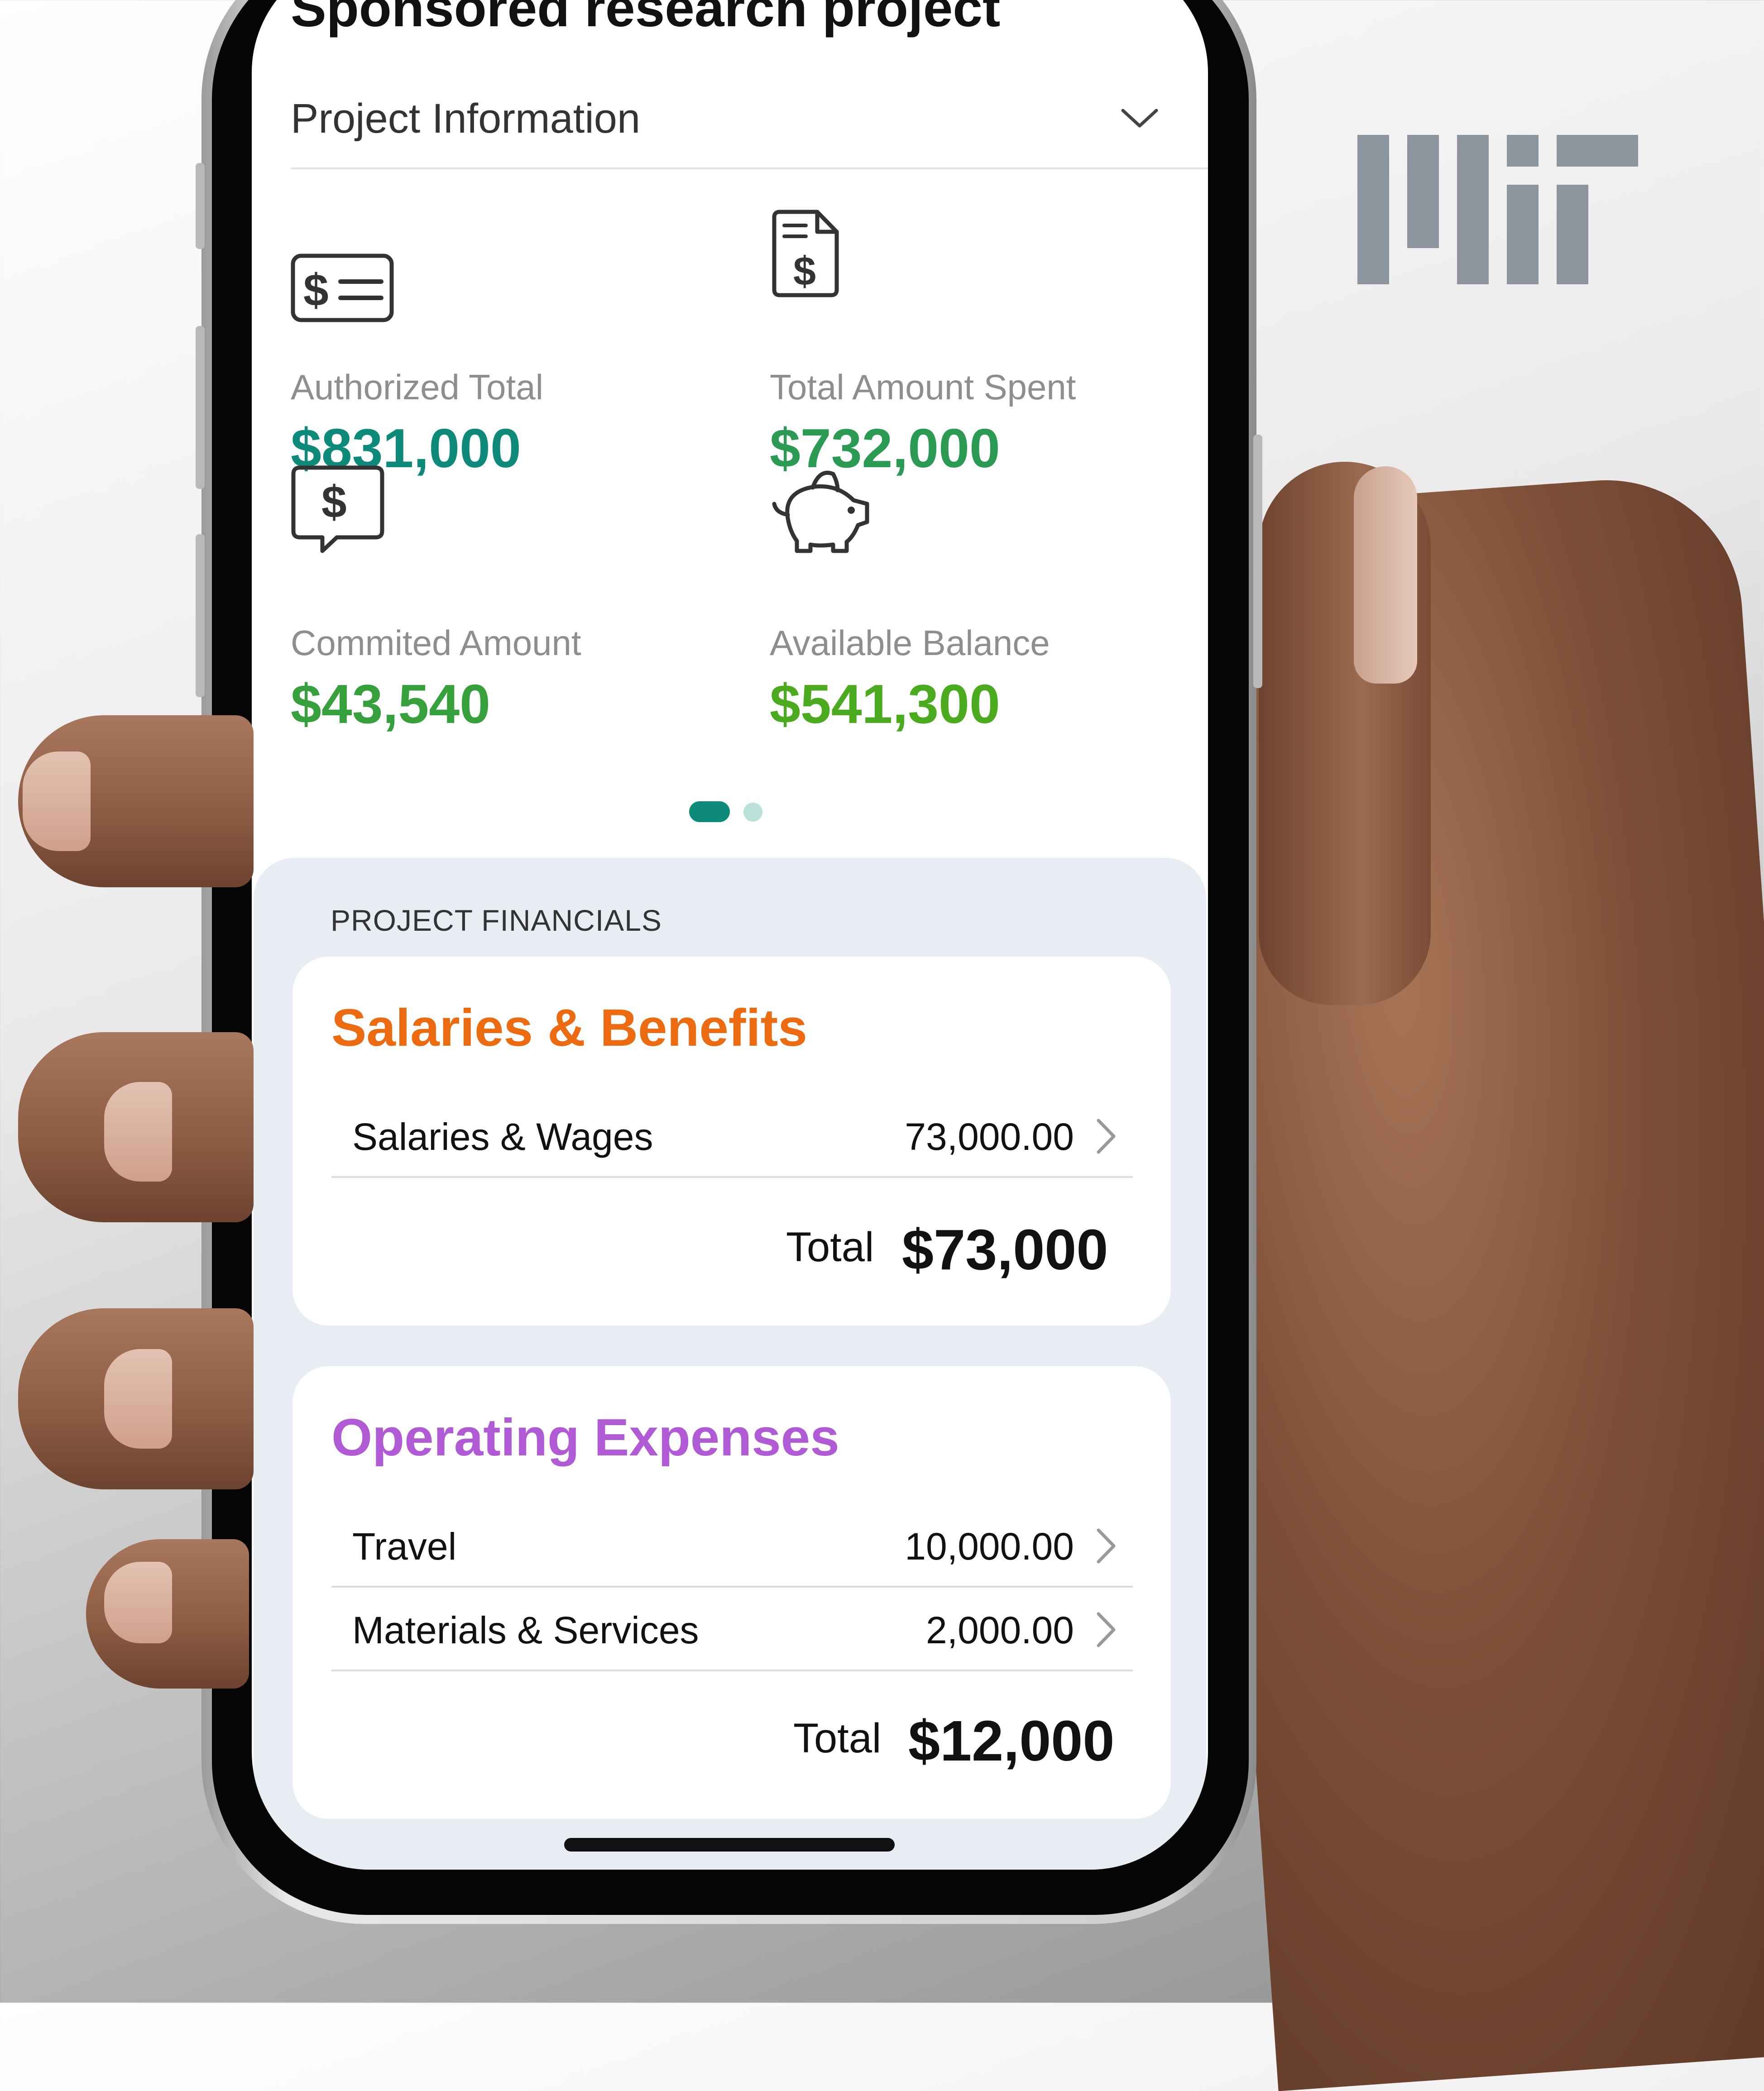  I want to click on line-item-travel: Travel 10,000.00, so click(732, 1545).